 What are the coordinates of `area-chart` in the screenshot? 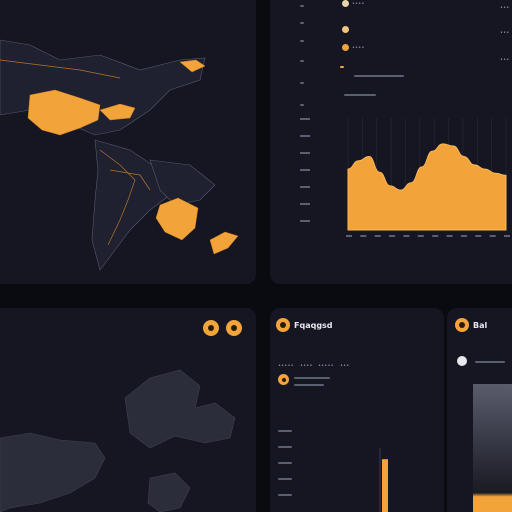 It's located at (405, 177).